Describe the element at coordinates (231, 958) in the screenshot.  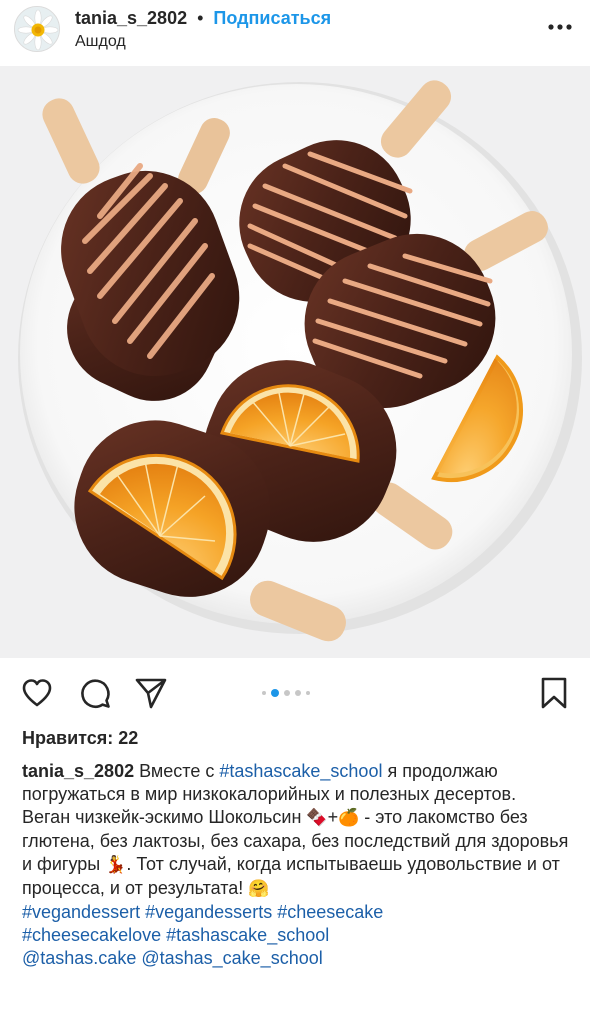
I see `mention-link: @tashas_cake_school` at that location.